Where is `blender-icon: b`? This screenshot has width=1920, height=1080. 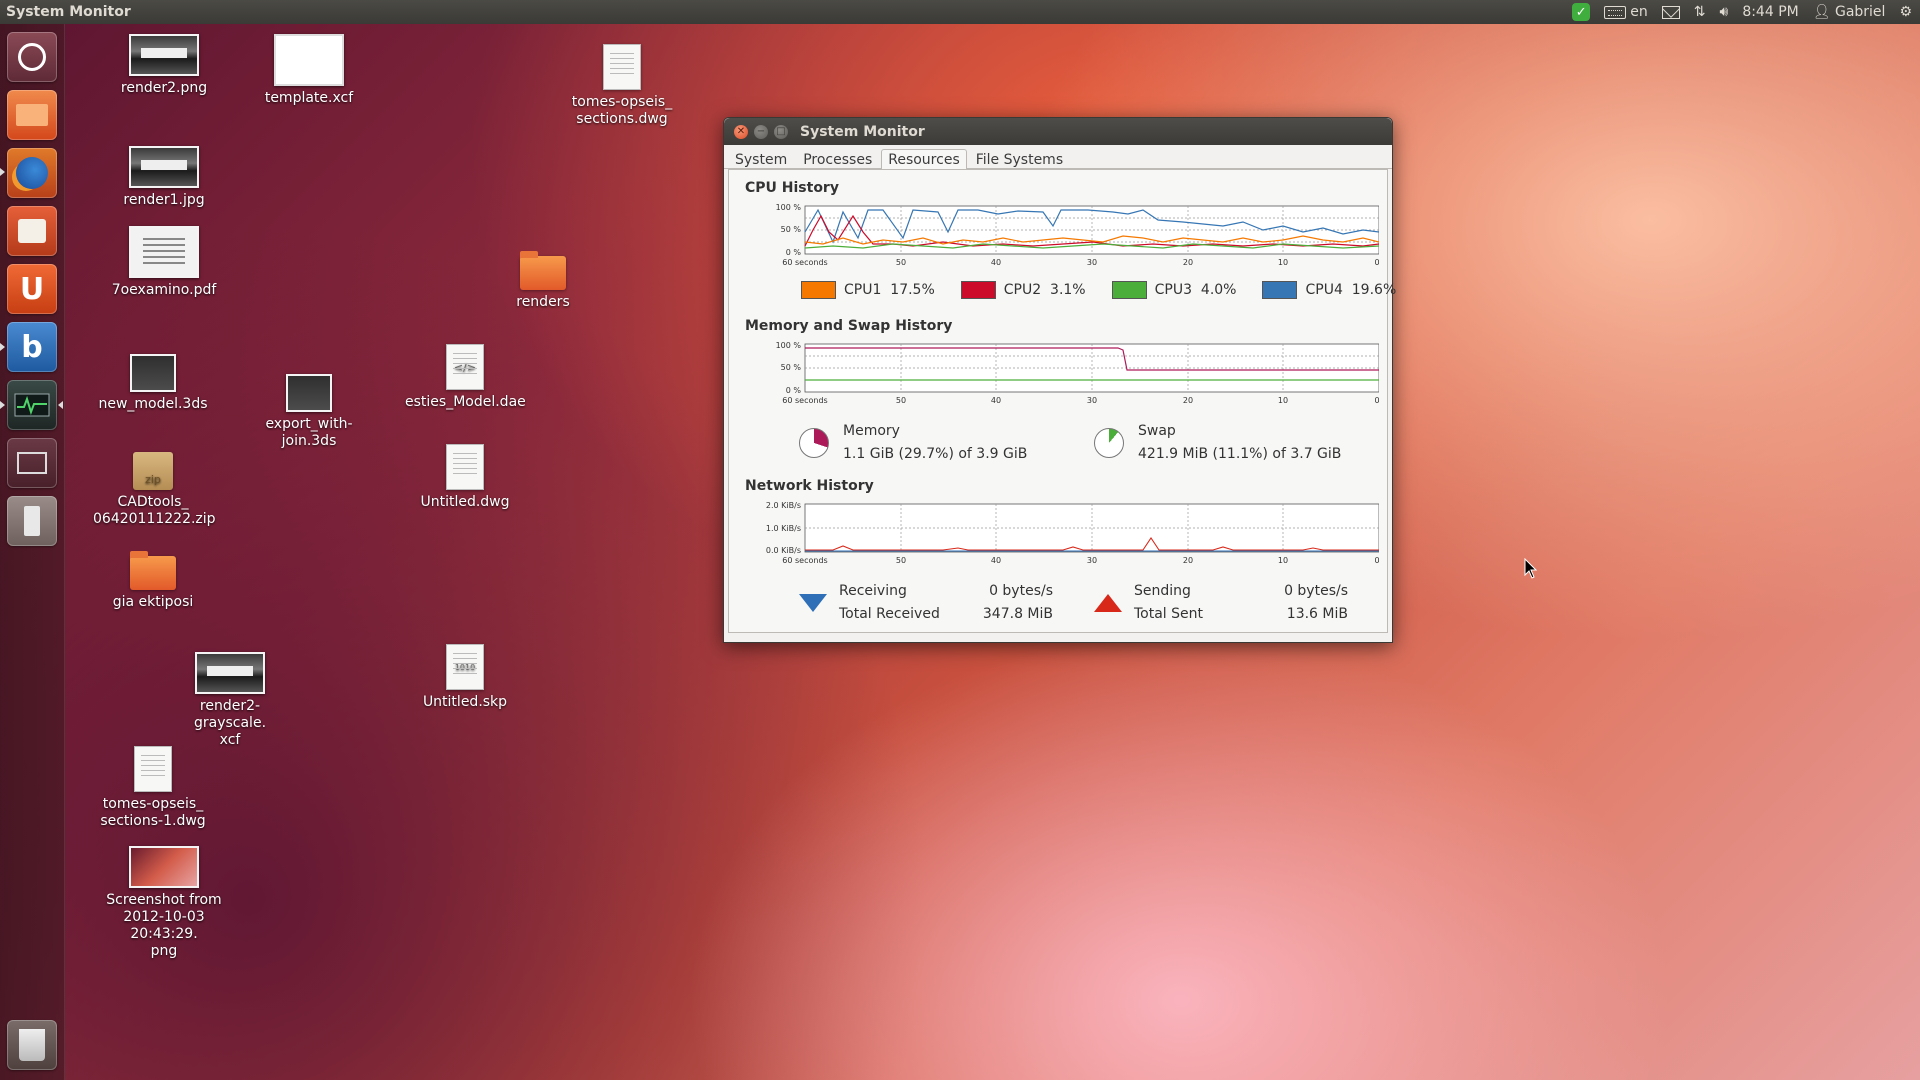 blender-icon: b is located at coordinates (32, 347).